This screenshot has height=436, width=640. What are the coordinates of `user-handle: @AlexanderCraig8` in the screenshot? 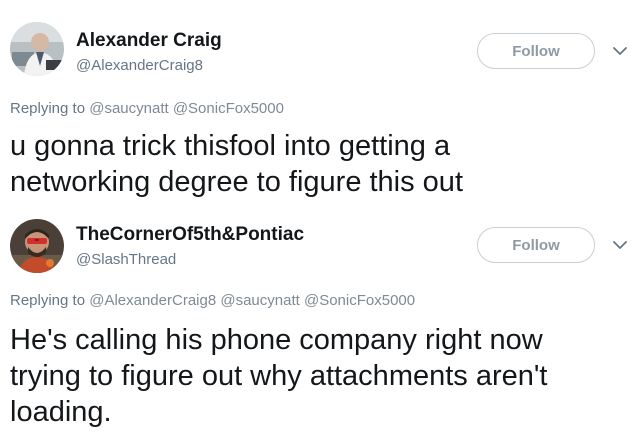 It's located at (139, 65).